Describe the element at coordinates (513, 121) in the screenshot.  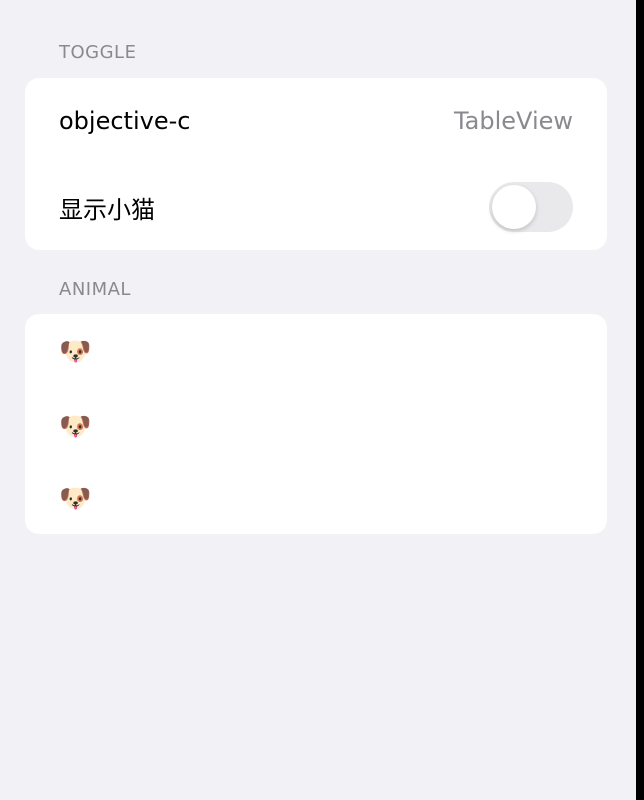
I see `row-detail: TableView` at that location.